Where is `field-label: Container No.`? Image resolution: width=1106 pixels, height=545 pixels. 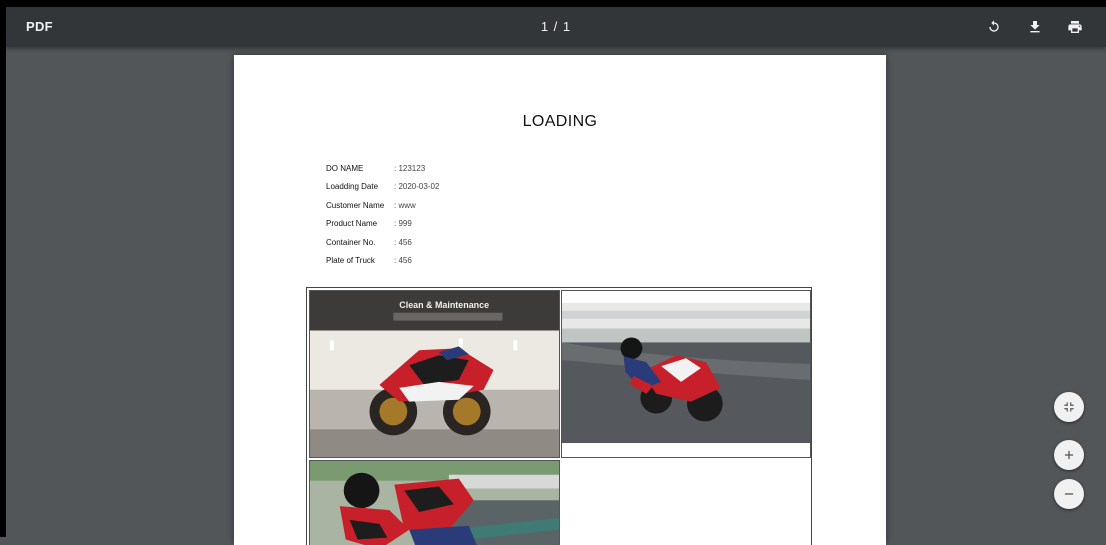 field-label: Container No. is located at coordinates (351, 242).